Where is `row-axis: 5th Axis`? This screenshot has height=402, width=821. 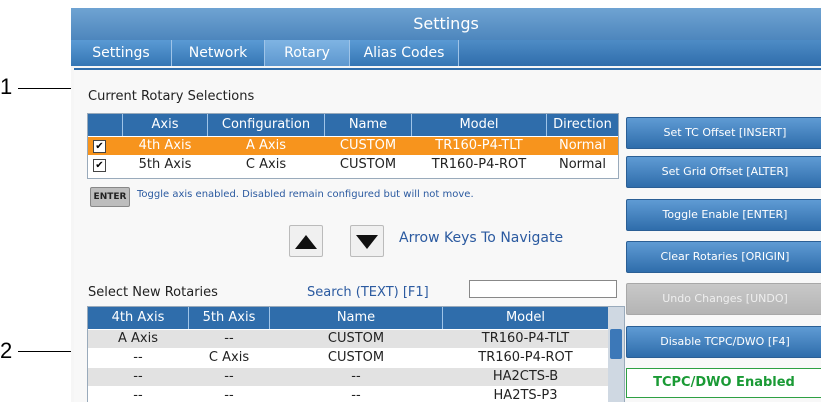
row-axis: 5th Axis is located at coordinates (165, 164).